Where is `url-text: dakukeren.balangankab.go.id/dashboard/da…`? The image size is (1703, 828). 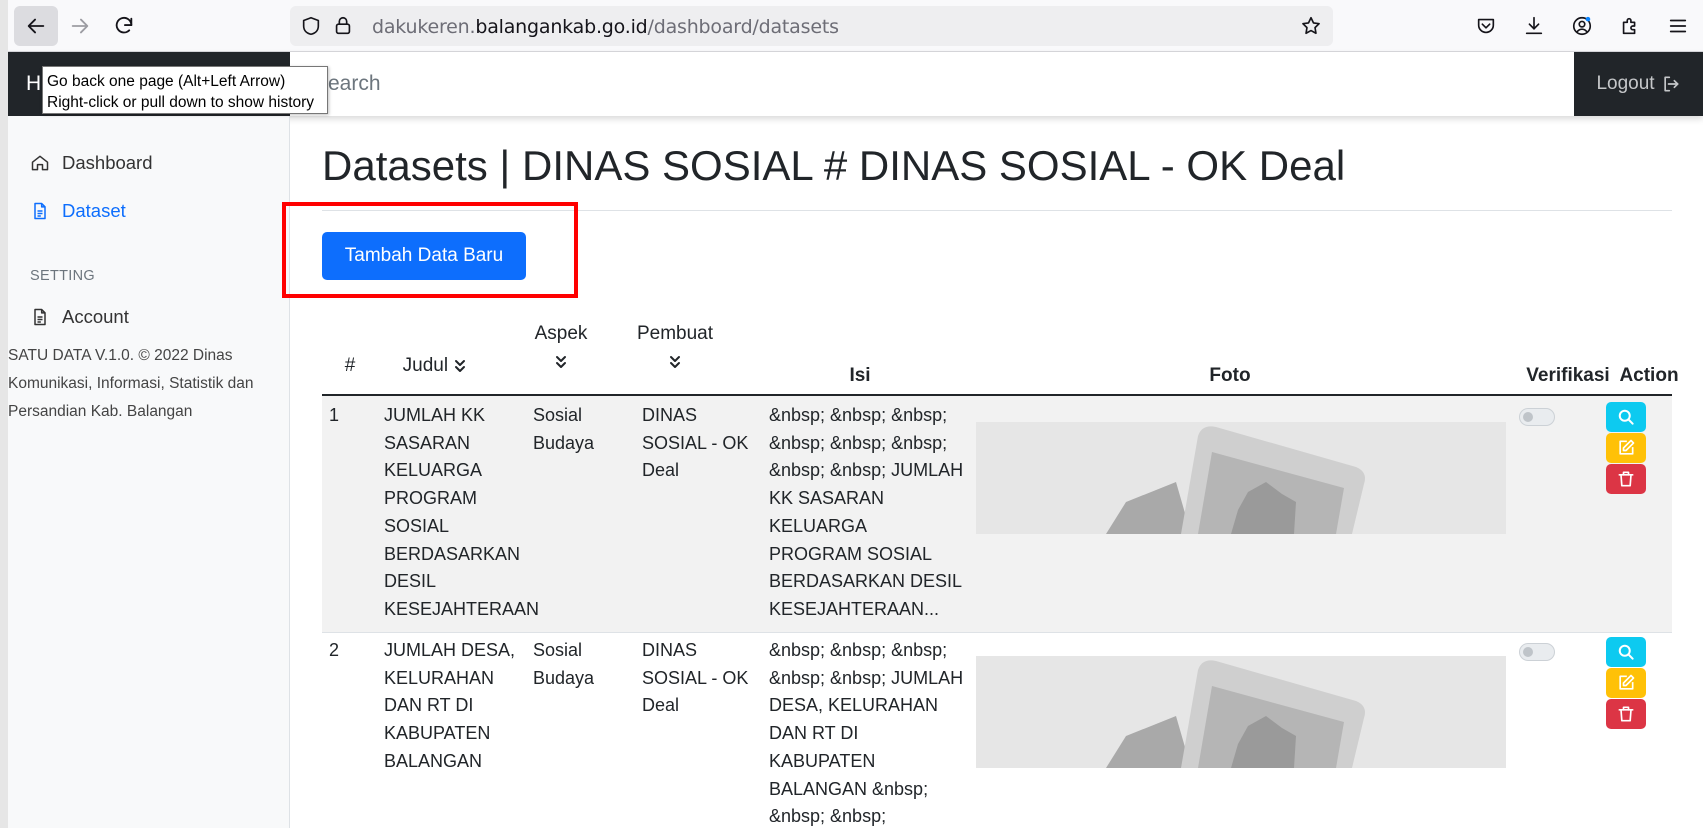 url-text: dakukeren.balangankab.go.id/dashboard/da… is located at coordinates (605, 27).